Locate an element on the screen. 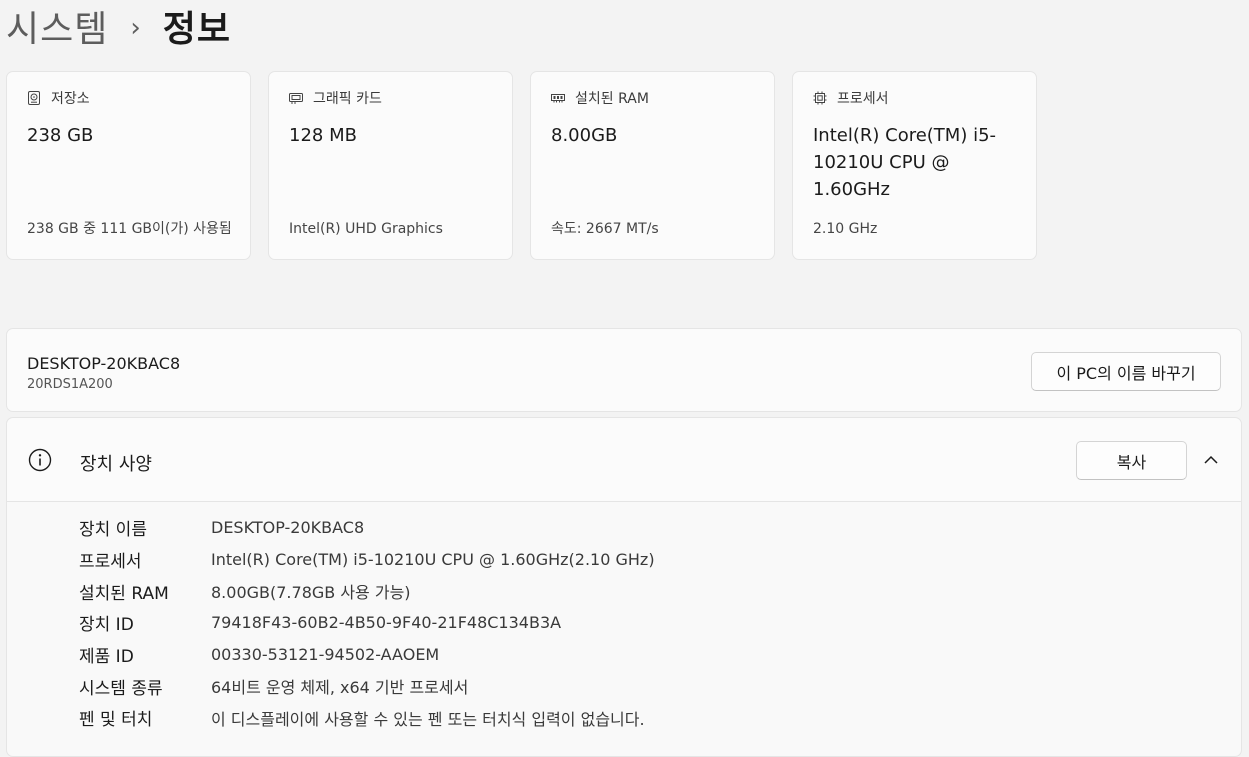 Image resolution: width=1249 pixels, height=757 pixels. device-specs-header: 장치 사양 복사 is located at coordinates (624, 460).